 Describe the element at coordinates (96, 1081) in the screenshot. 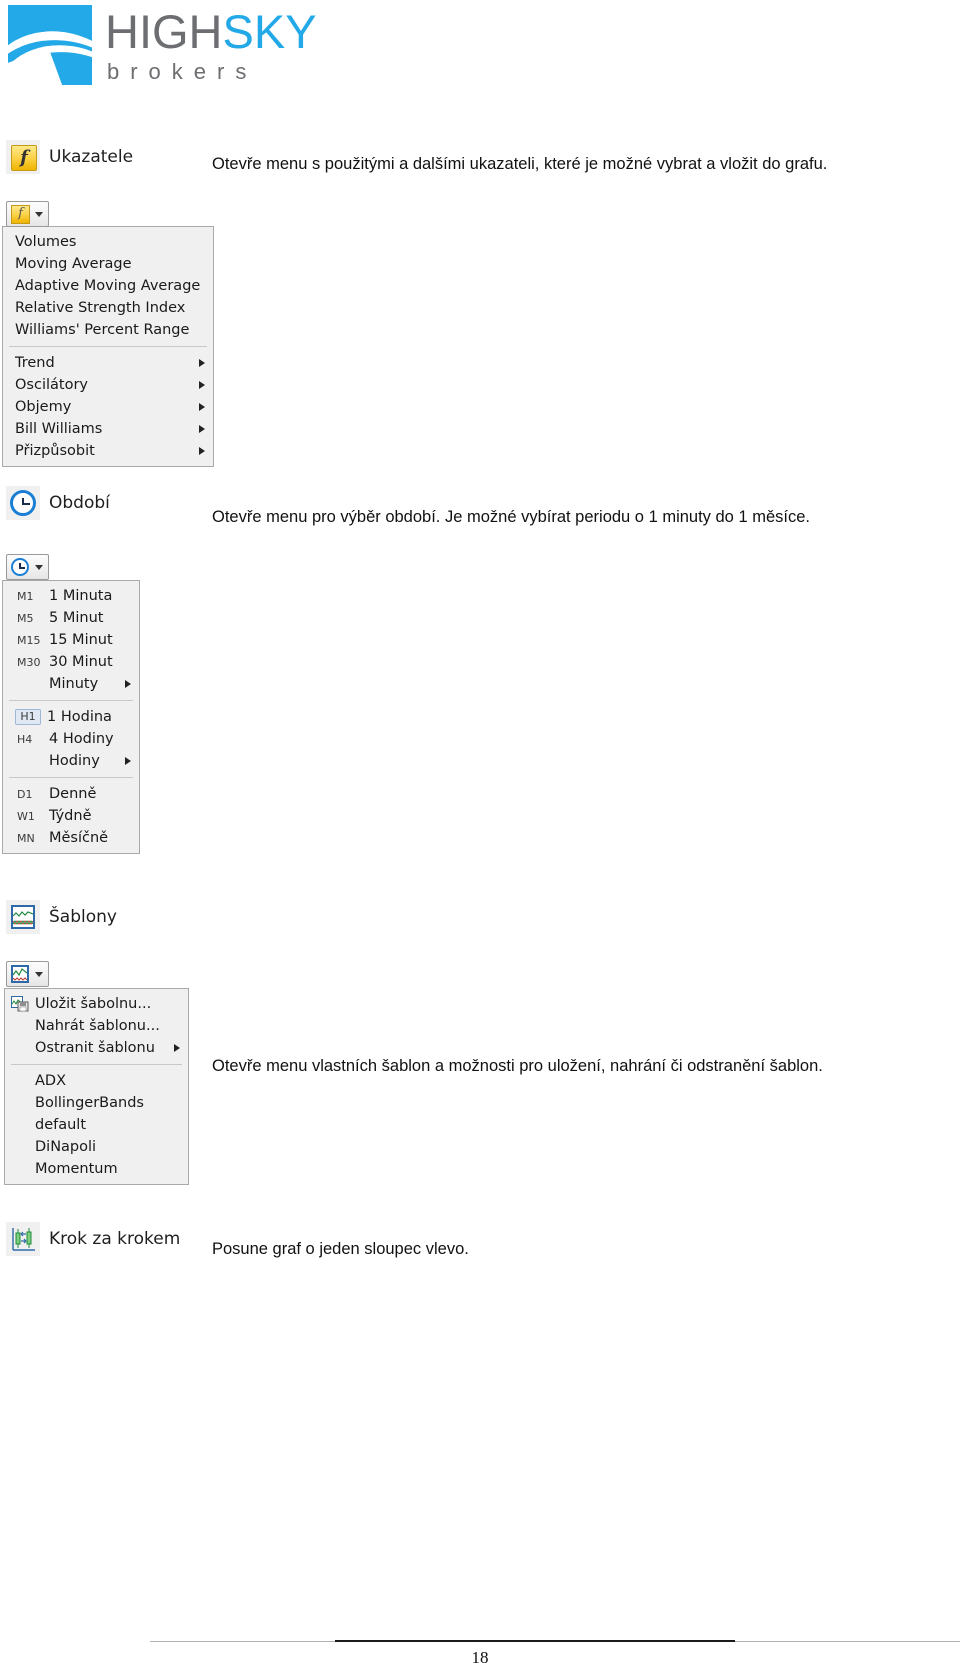

I see `menu-item: ADX` at that location.